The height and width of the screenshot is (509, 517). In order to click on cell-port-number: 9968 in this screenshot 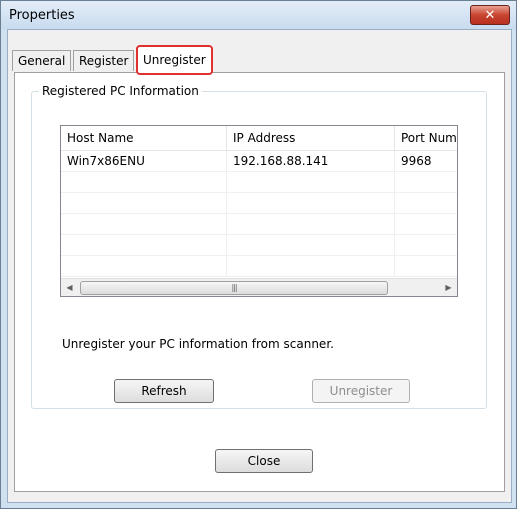, I will do `click(416, 161)`.